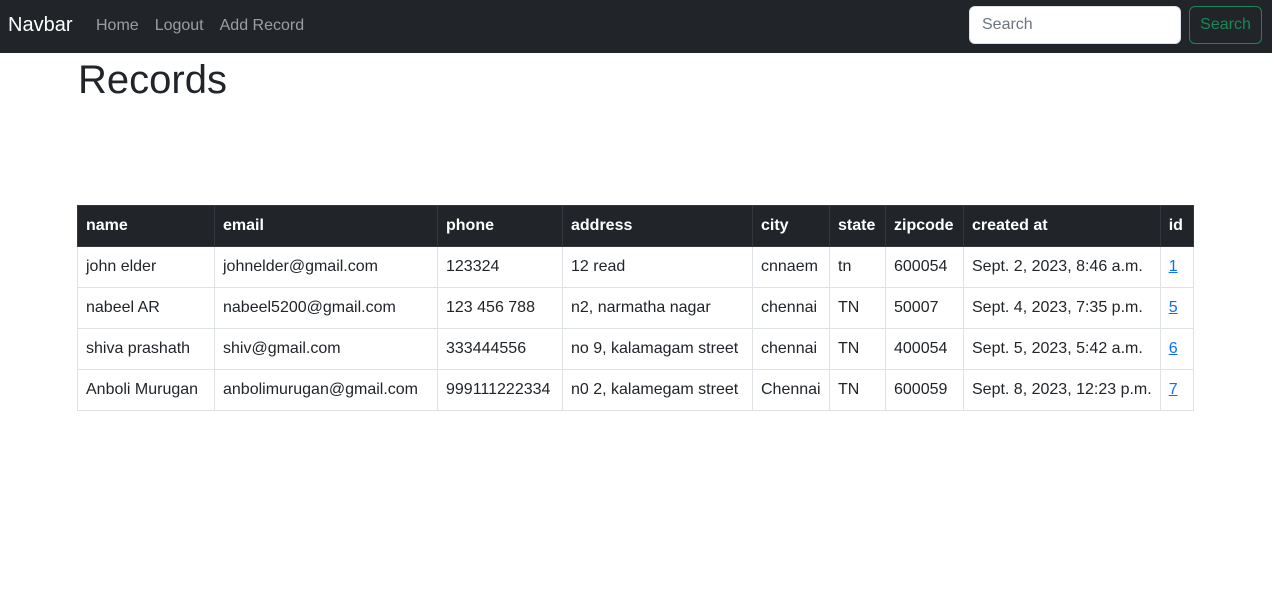 This screenshot has height=590, width=1272. What do you see at coordinates (326, 267) in the screenshot?
I see `cell-email: johnelder@gmail.com` at bounding box center [326, 267].